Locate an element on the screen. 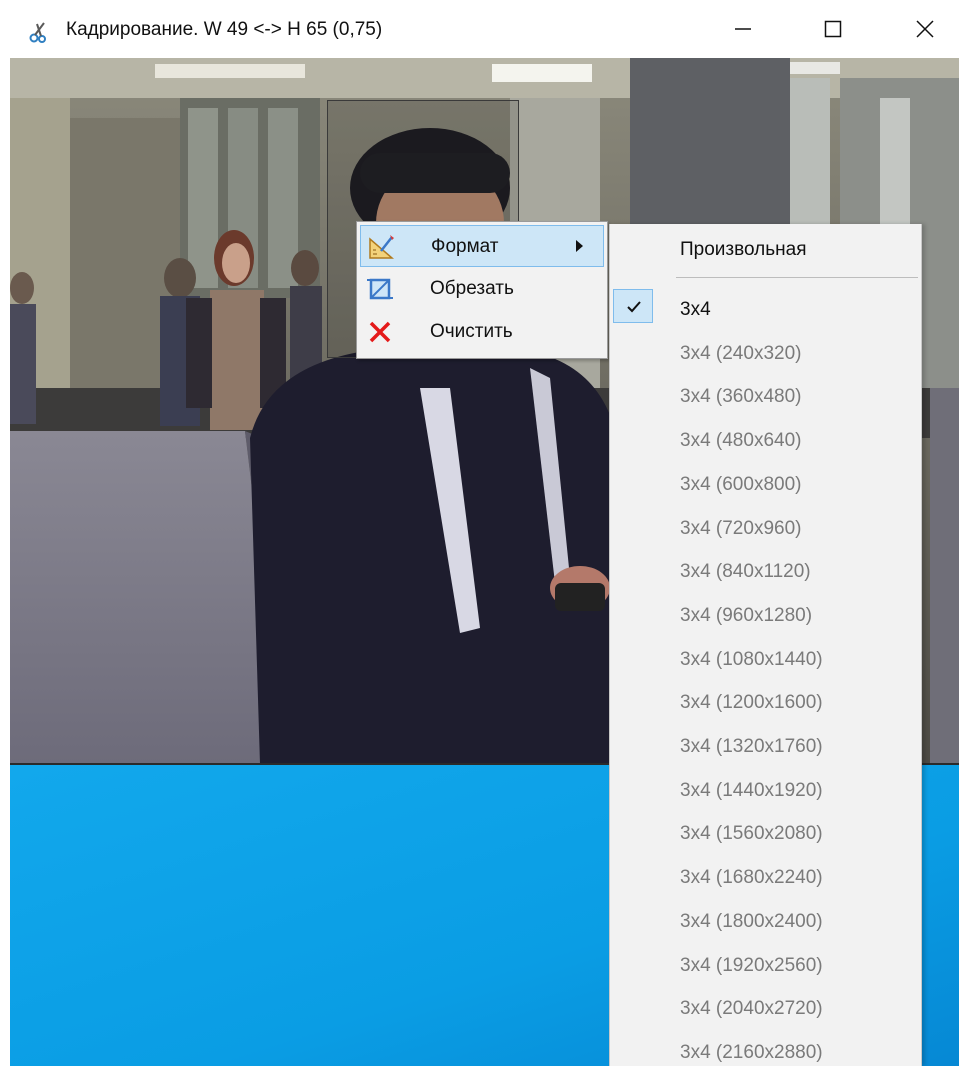 This screenshot has height=1066, width=959. submenu-item: 3x4 (240x320) is located at coordinates (740, 354).